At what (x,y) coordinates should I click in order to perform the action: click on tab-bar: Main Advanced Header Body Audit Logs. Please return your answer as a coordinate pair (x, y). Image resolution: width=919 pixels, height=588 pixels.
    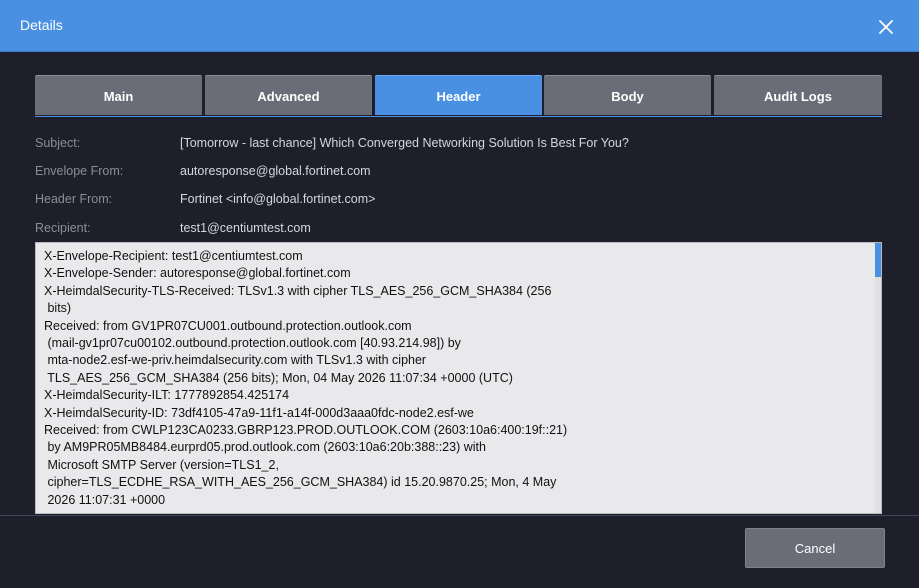
    Looking at the image, I should click on (458, 96).